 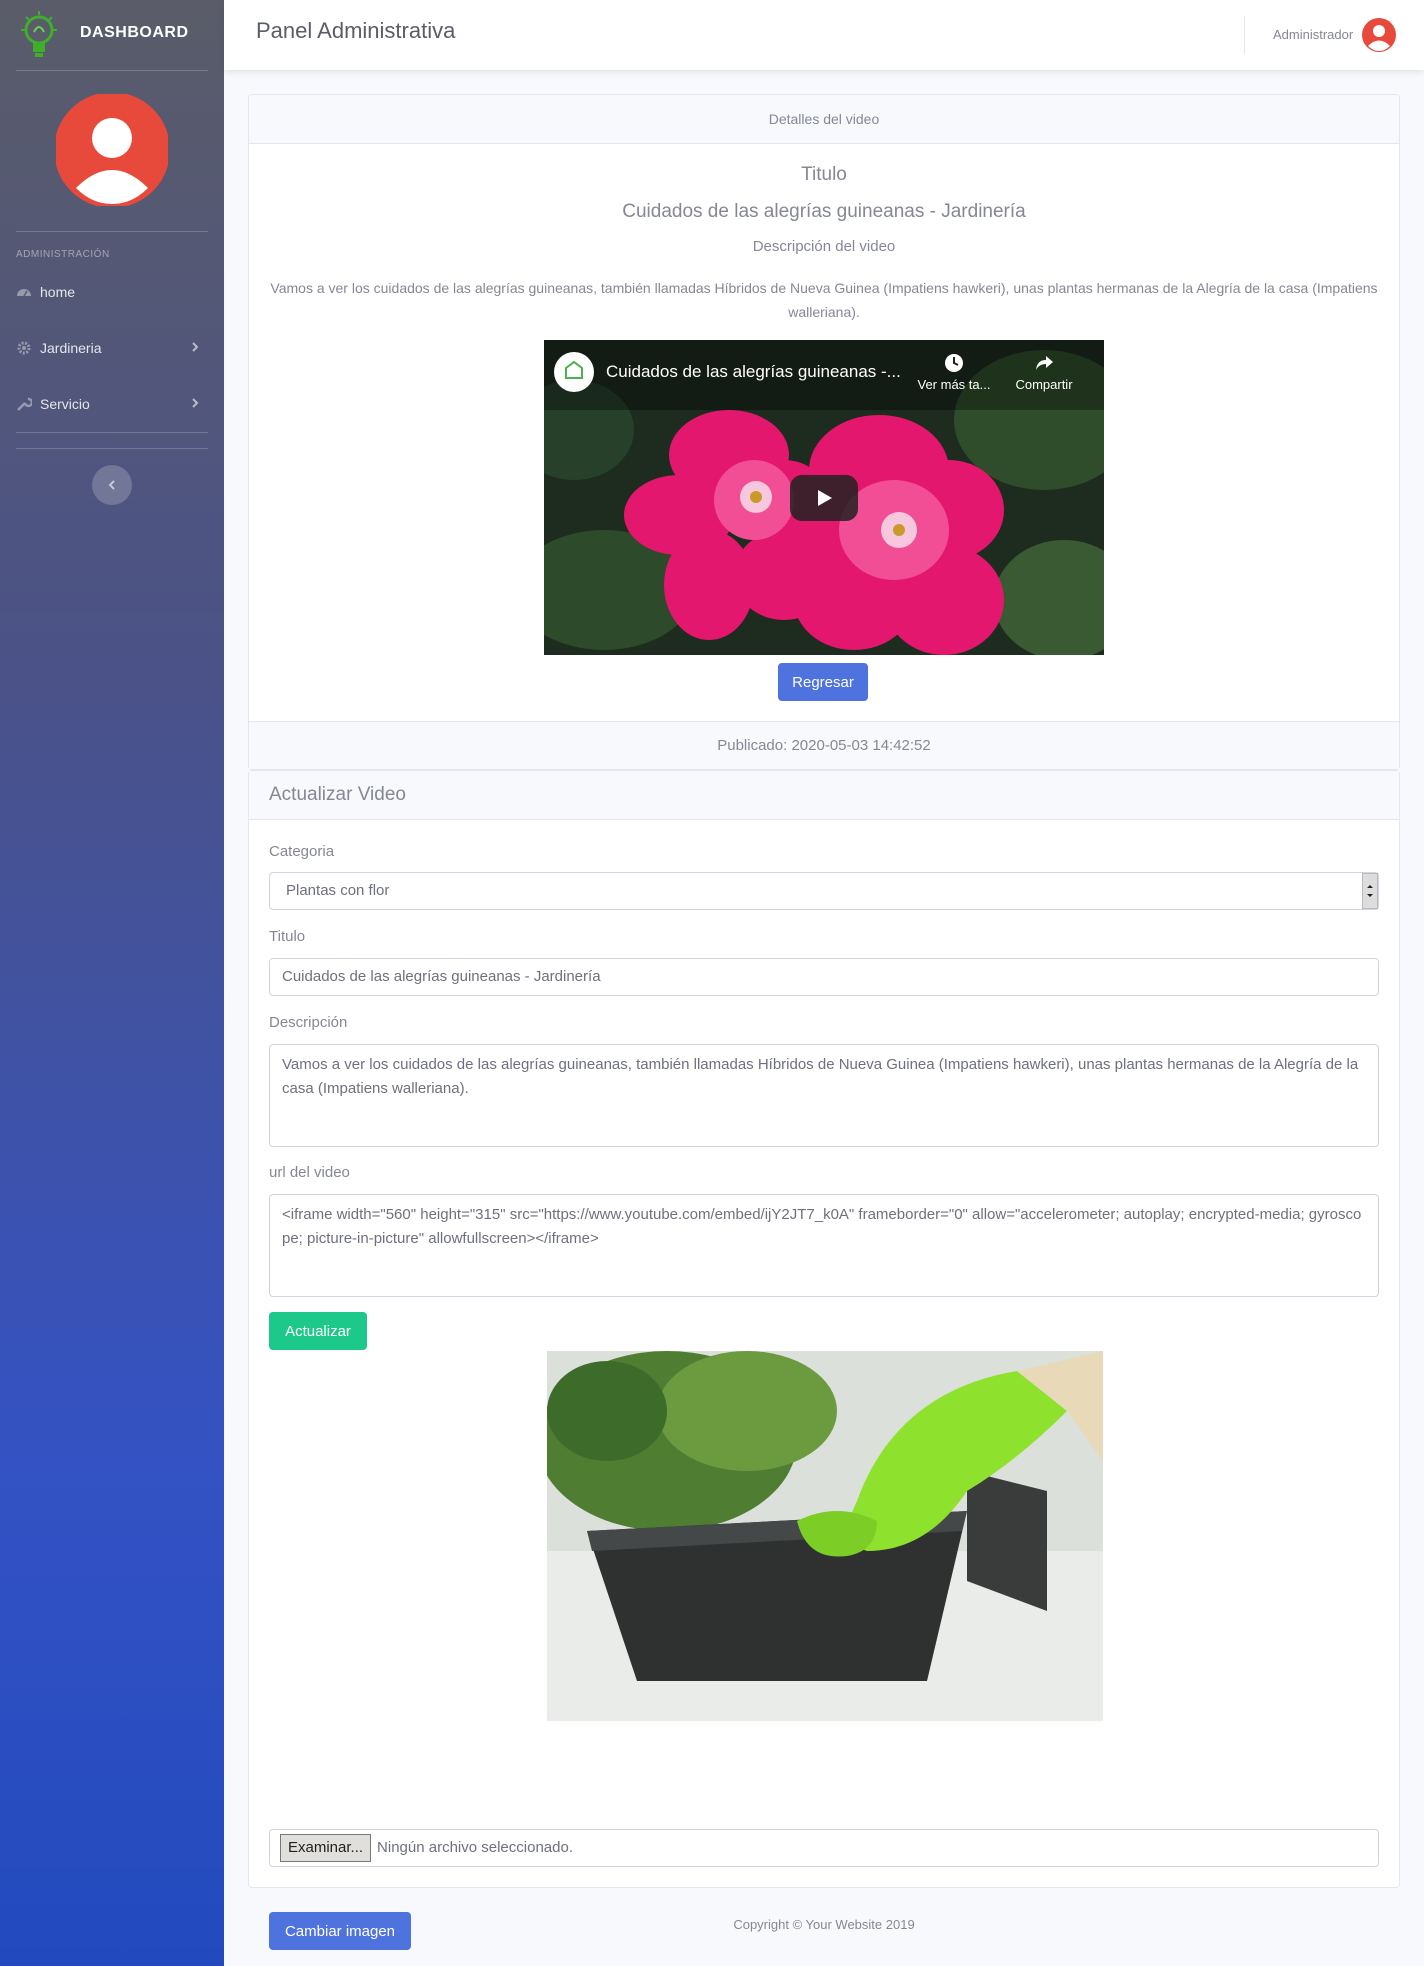 I want to click on card-header: Detalles del video, so click(x=824, y=119).